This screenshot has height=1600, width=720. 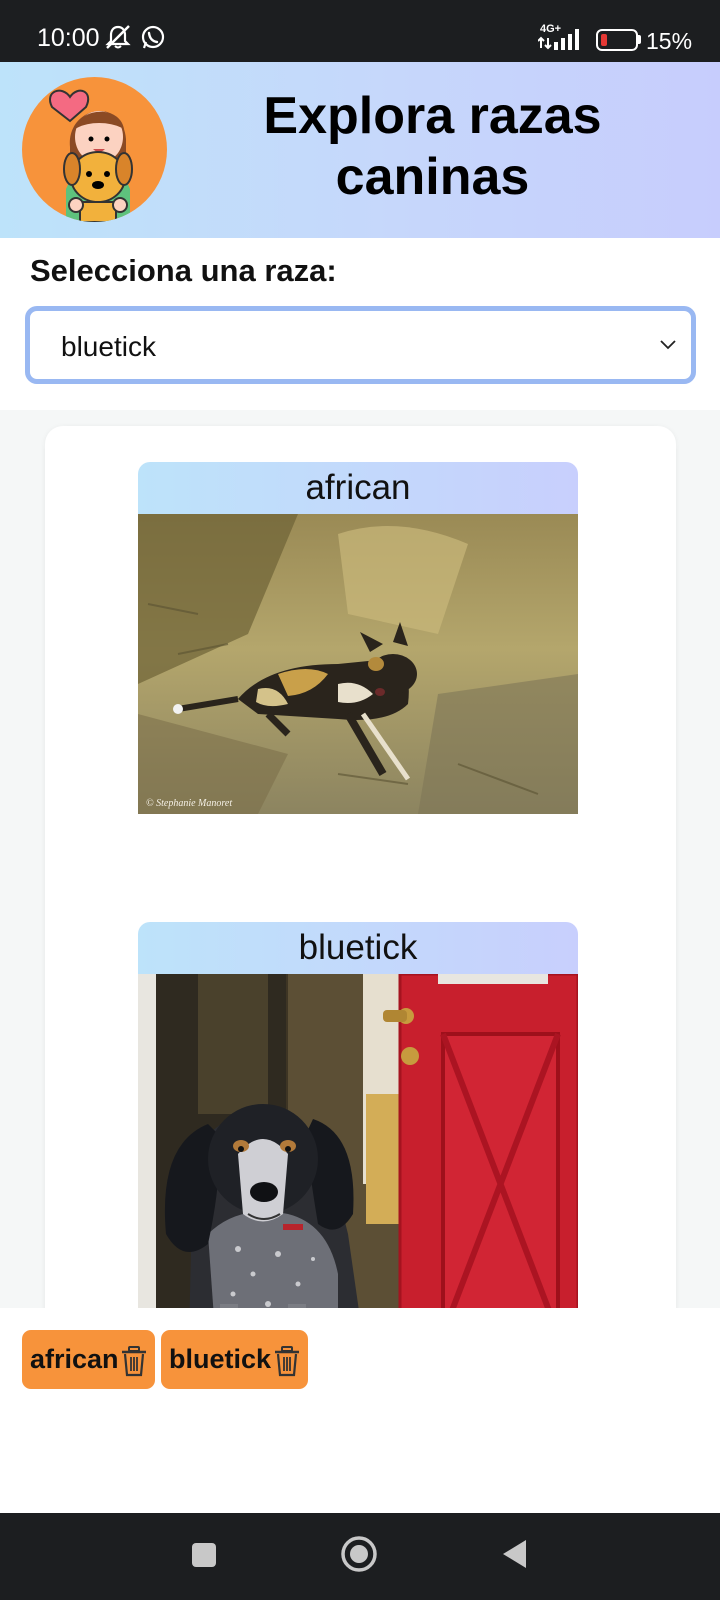 What do you see at coordinates (358, 948) in the screenshot?
I see `dog-card-title: bluetick` at bounding box center [358, 948].